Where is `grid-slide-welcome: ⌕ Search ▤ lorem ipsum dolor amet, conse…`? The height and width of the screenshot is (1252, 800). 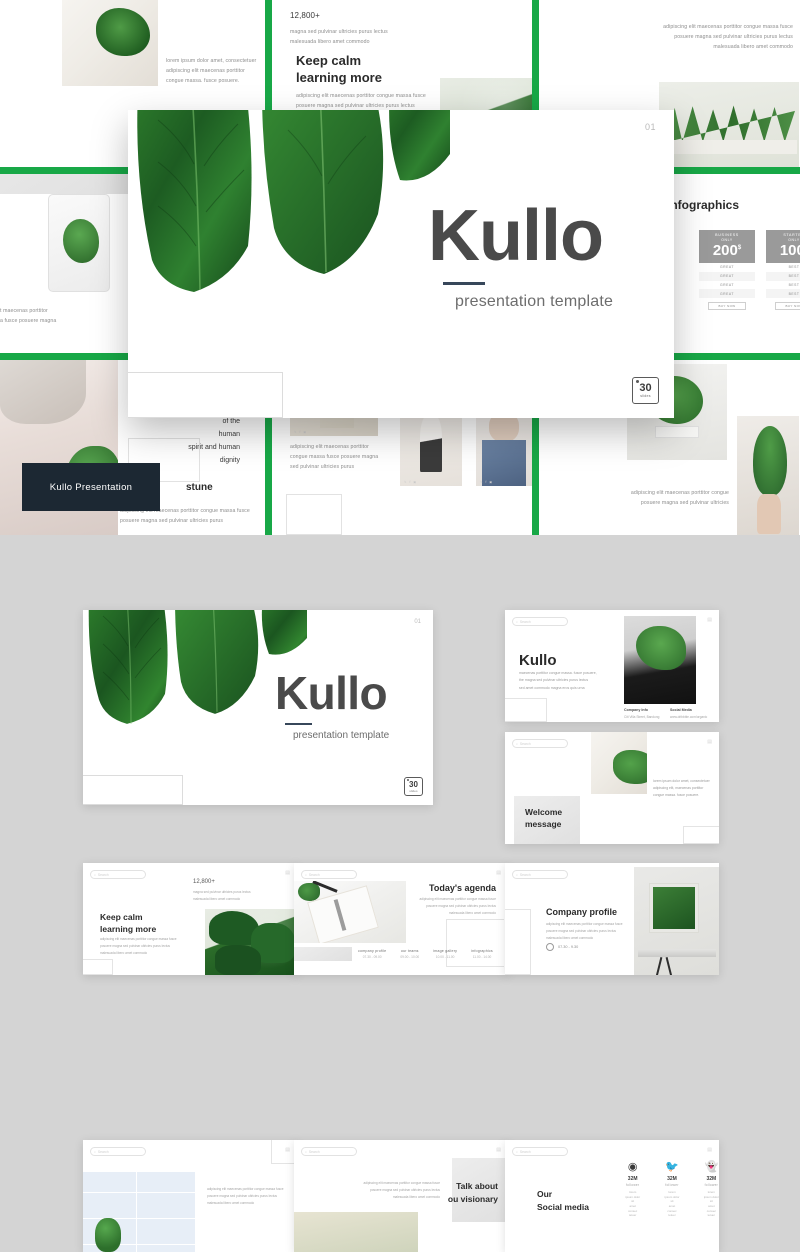
grid-slide-welcome: ⌕ Search ▤ lorem ipsum dolor amet, conse… is located at coordinates (612, 788).